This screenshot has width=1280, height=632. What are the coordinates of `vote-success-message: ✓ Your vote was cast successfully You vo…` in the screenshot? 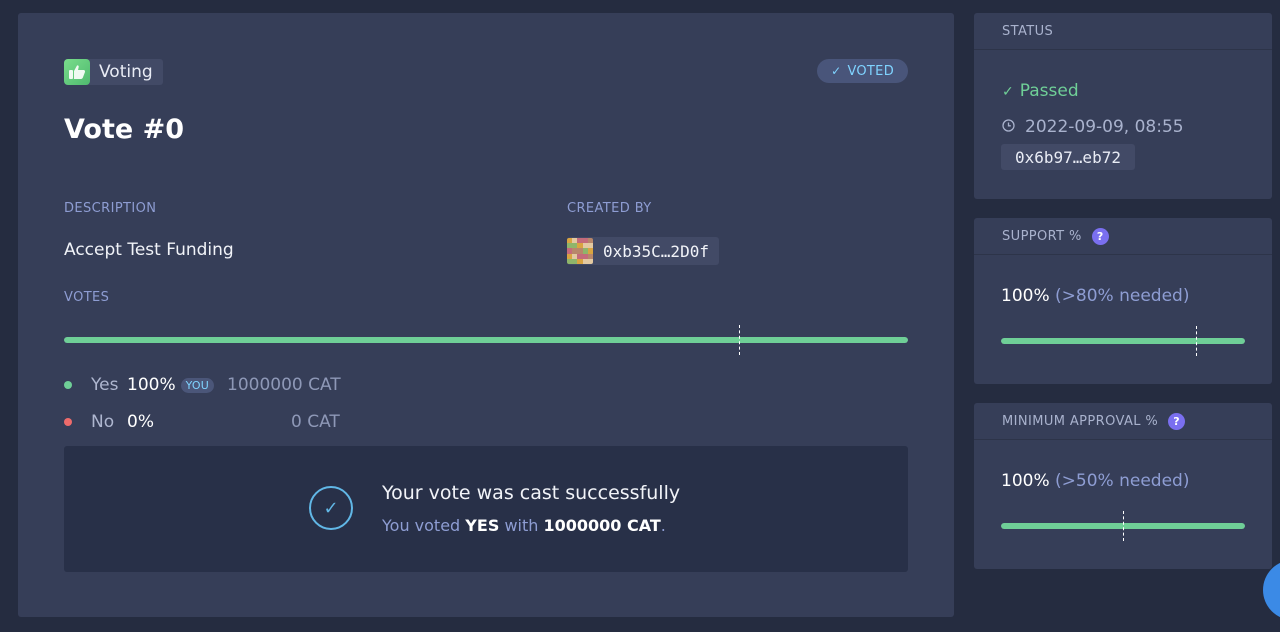 It's located at (486, 509).